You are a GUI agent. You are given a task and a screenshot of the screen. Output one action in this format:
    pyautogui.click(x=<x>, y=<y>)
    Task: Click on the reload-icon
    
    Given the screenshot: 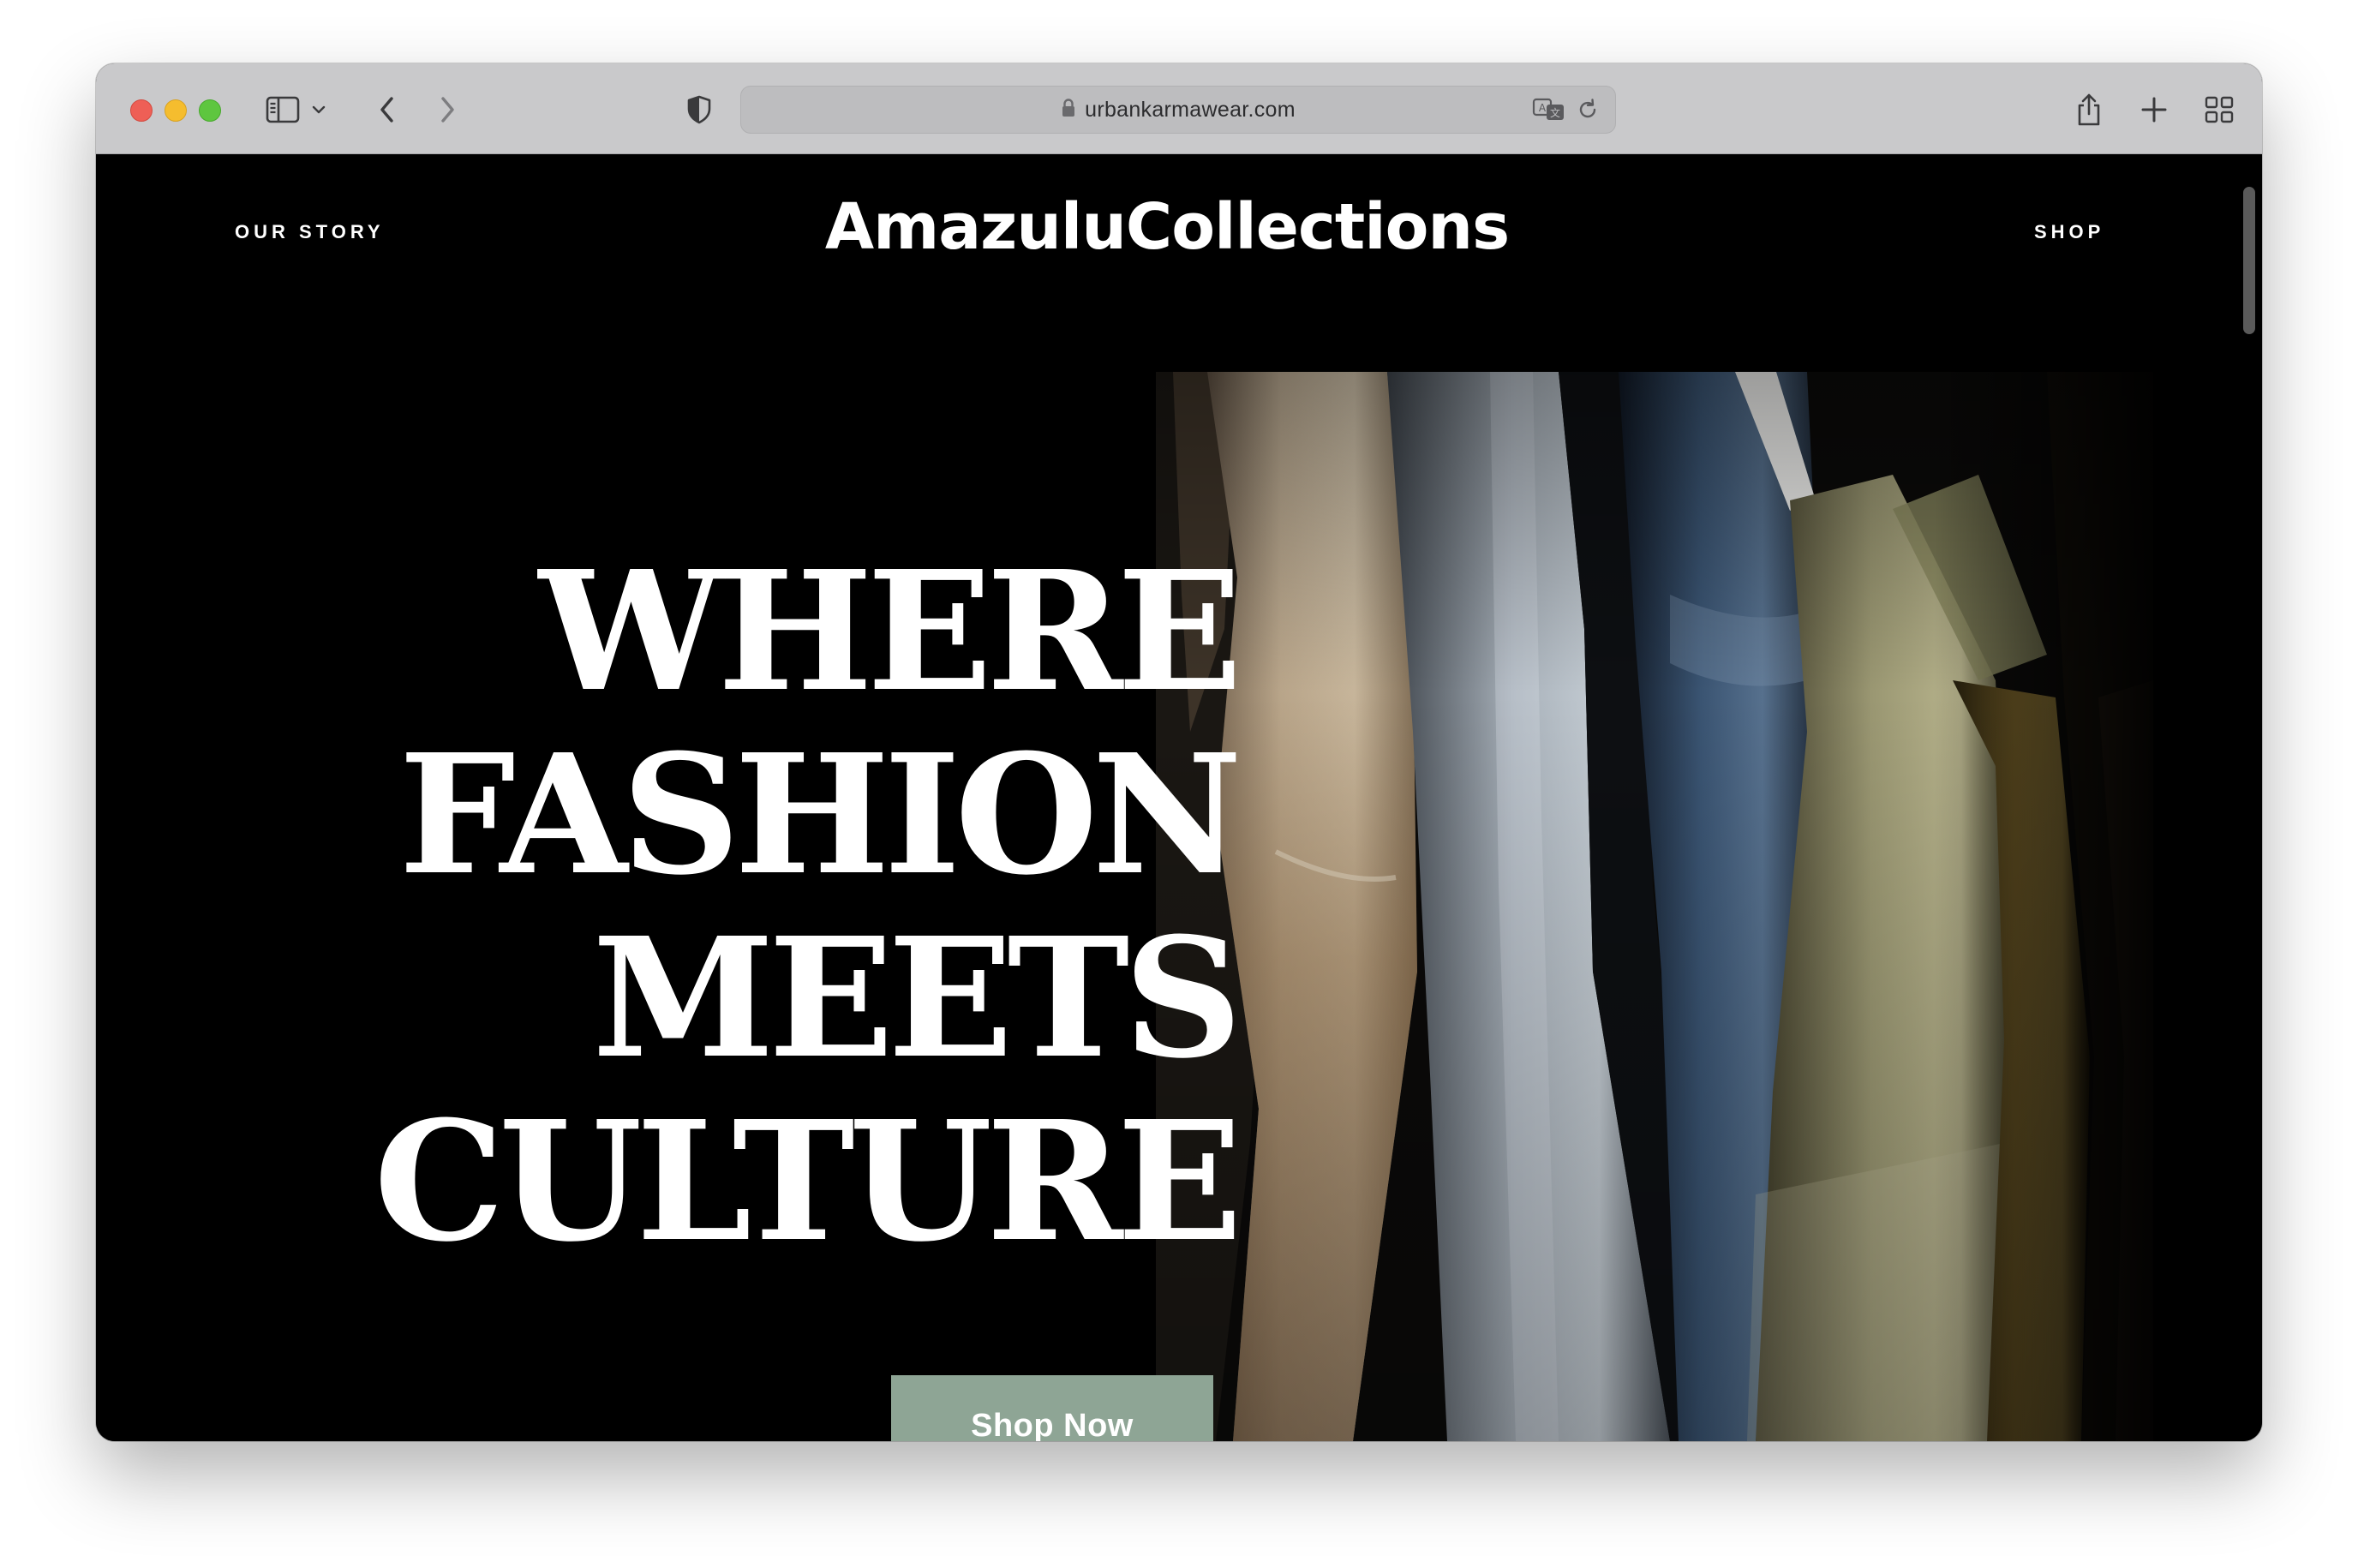 What is the action you would take?
    pyautogui.click(x=1588, y=110)
    